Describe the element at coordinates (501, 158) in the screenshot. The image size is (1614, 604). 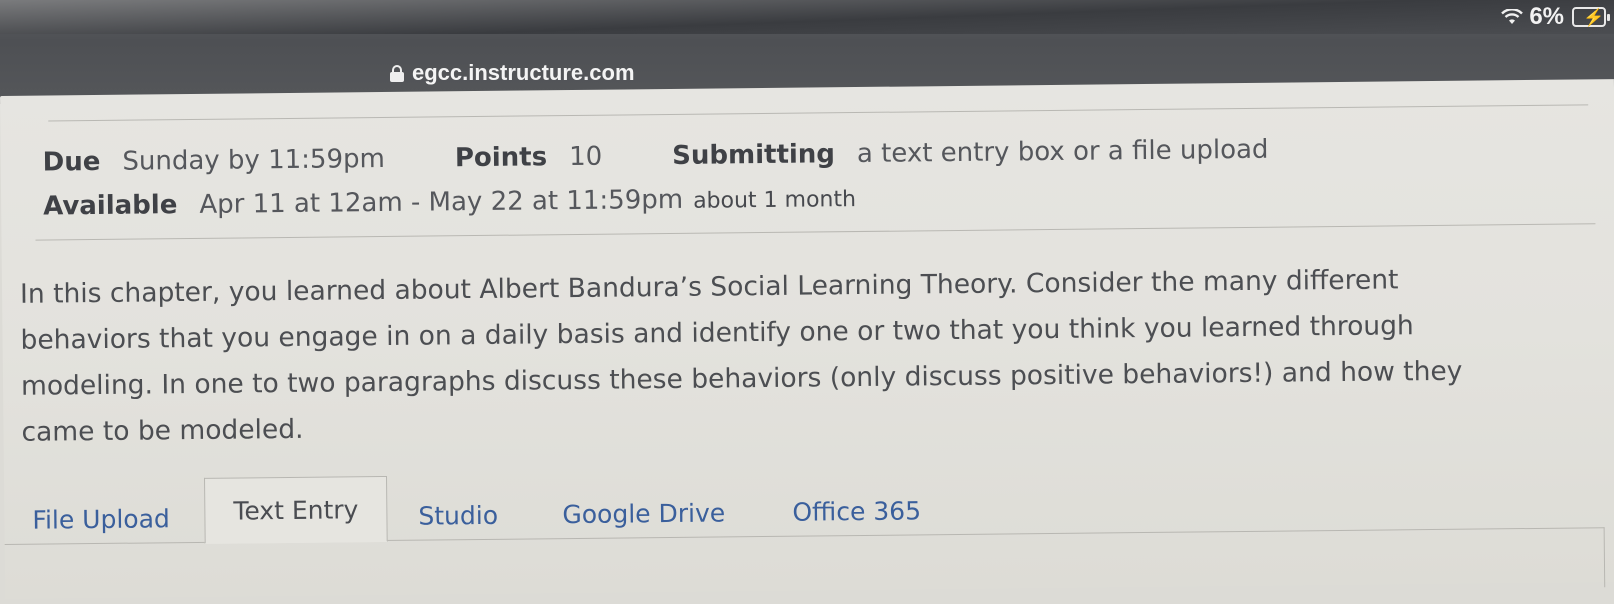
I see `points-label: Points` at that location.